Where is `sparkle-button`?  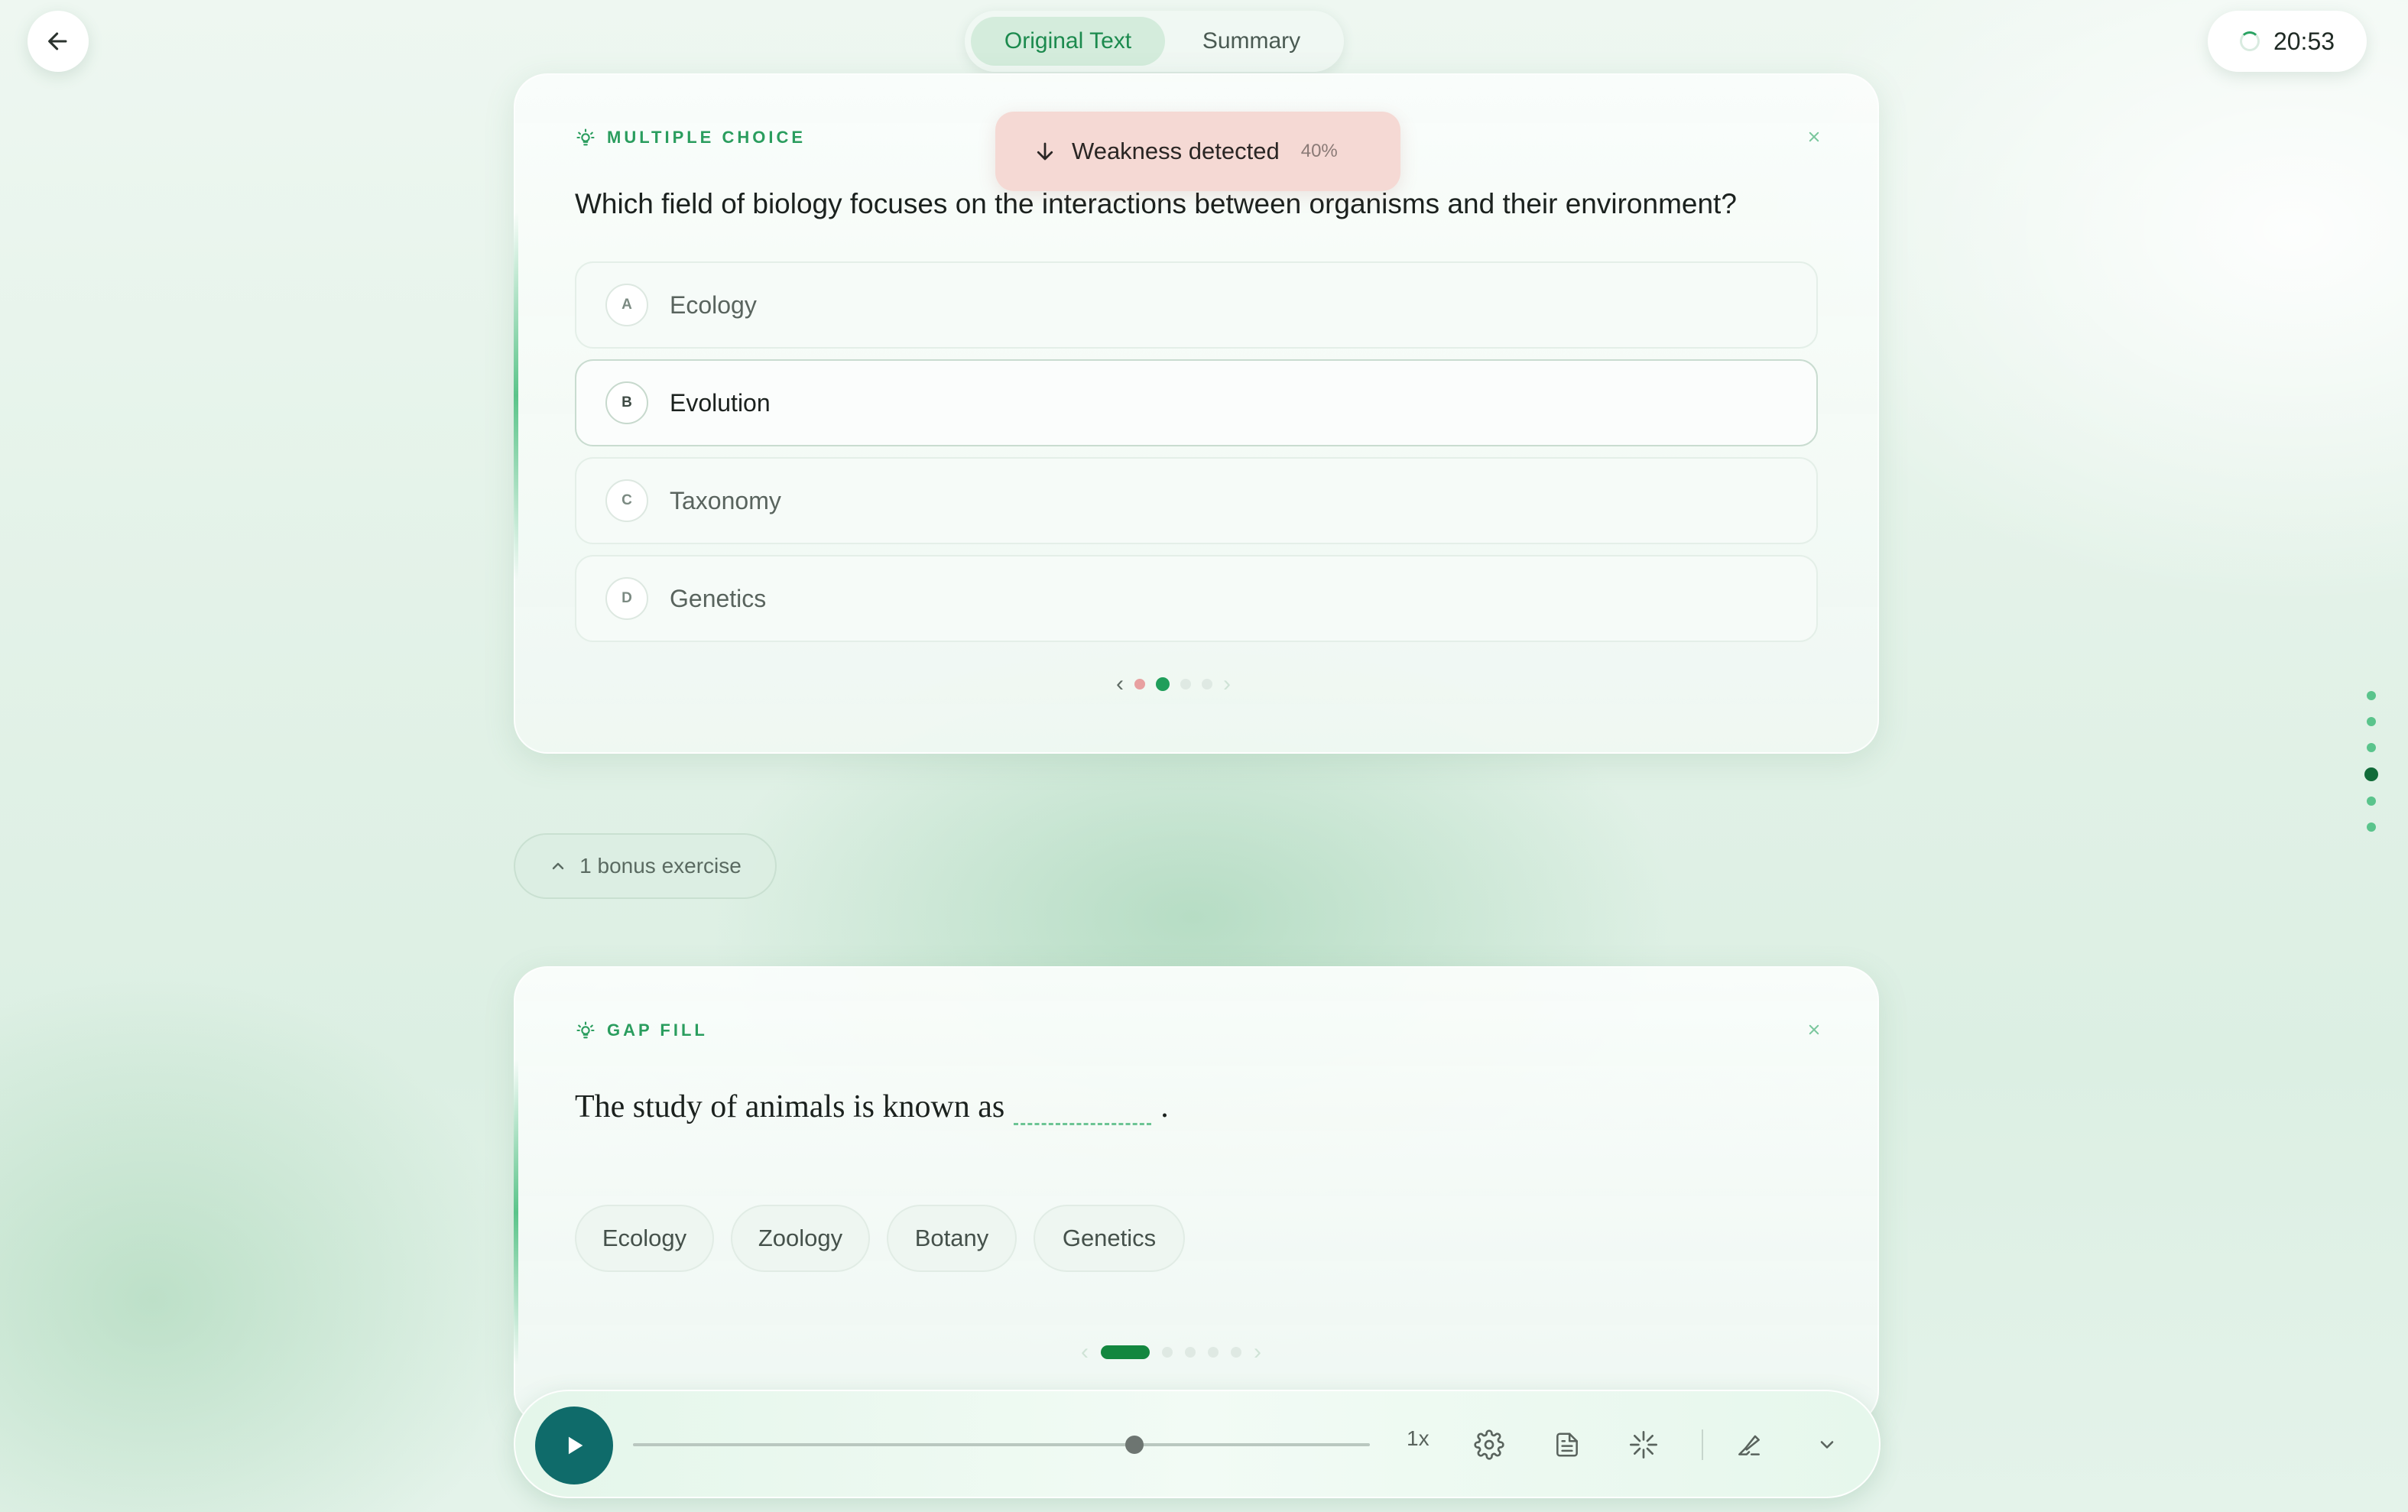 sparkle-button is located at coordinates (1644, 1445).